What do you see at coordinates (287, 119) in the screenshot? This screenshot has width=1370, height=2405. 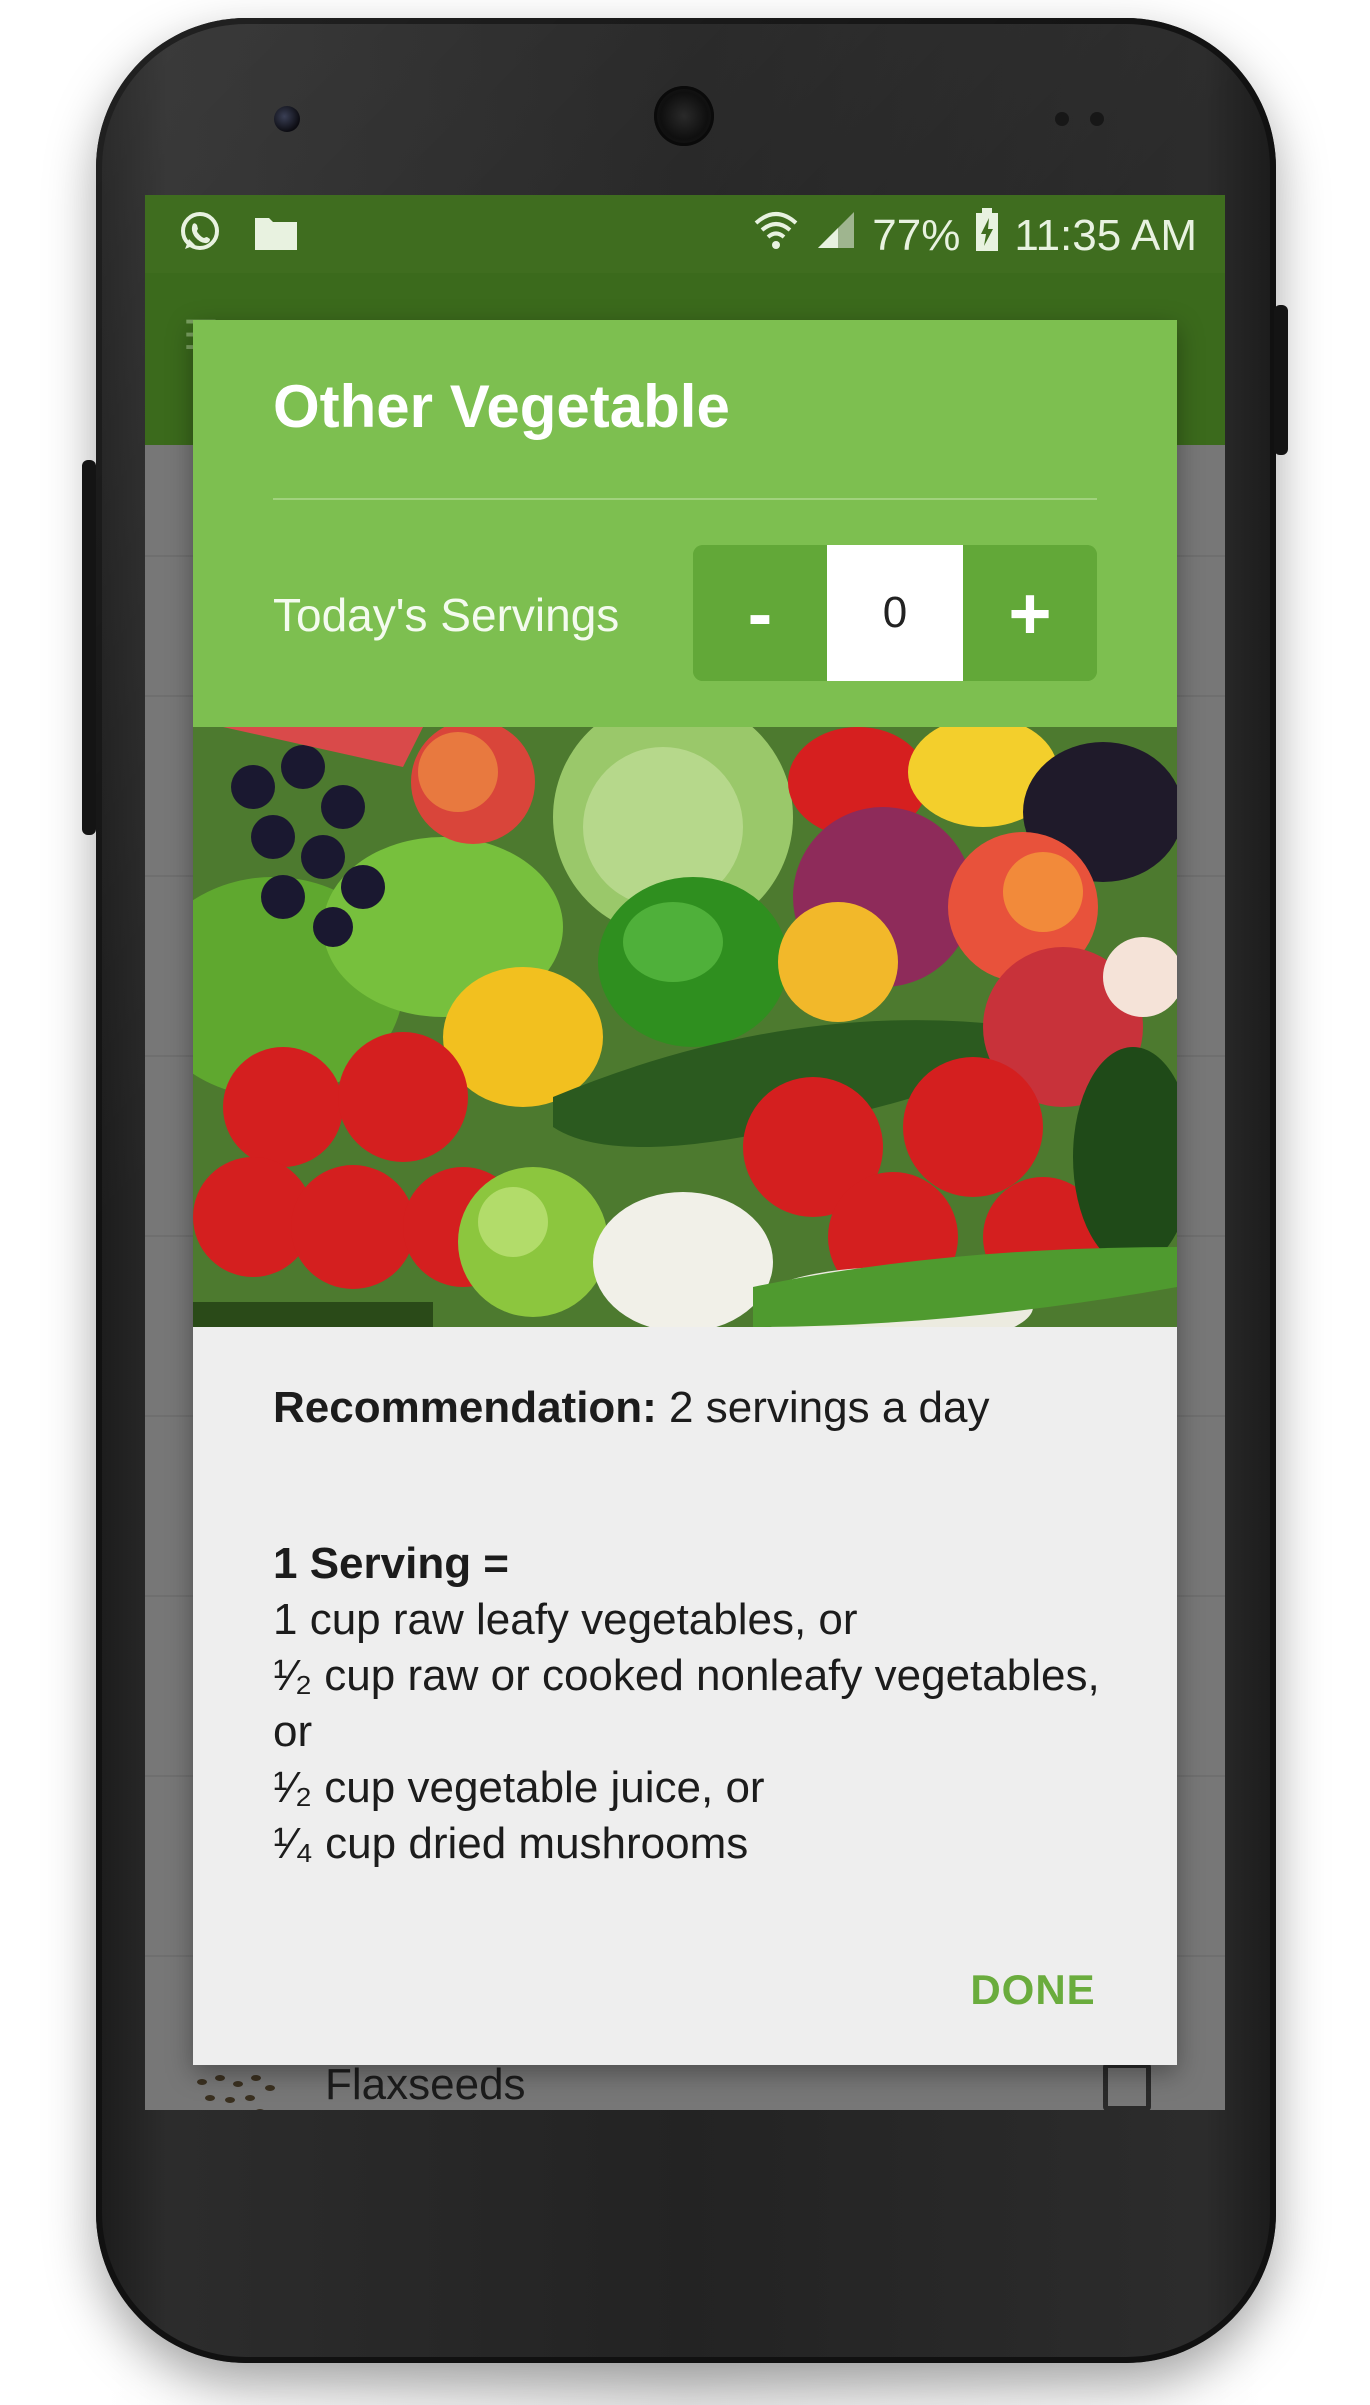 I see `front-camera` at bounding box center [287, 119].